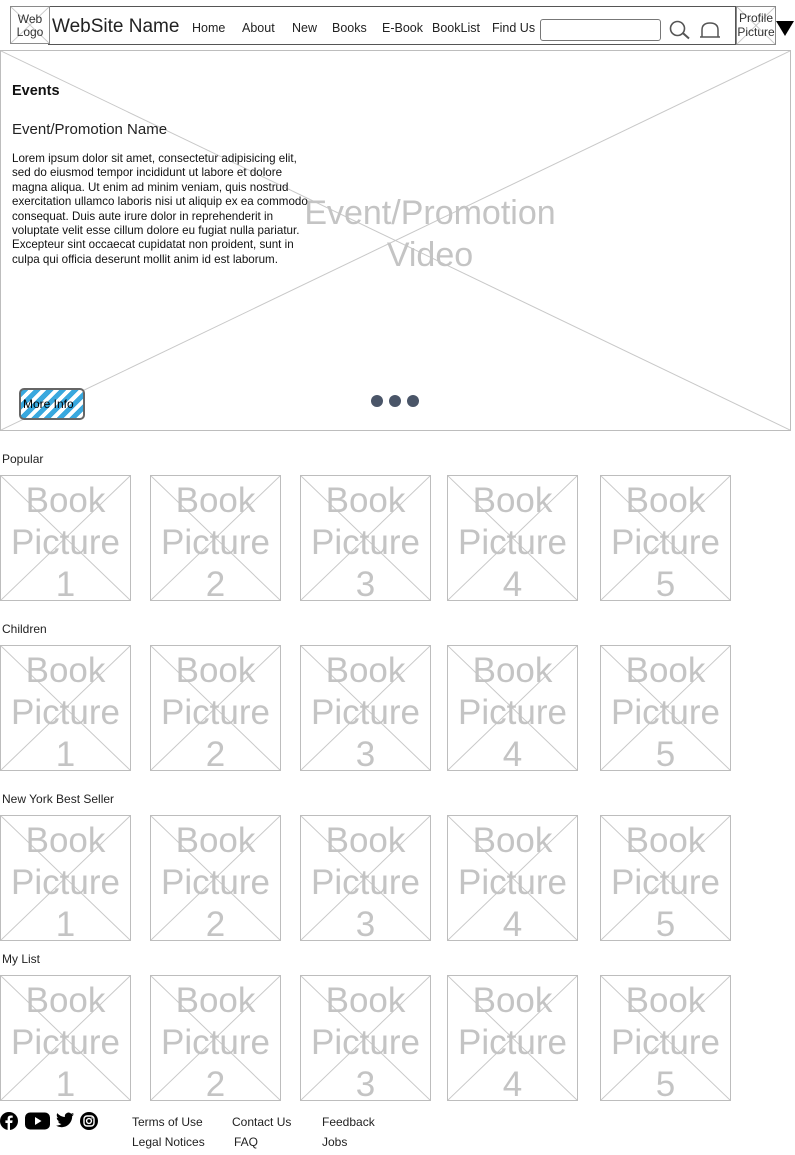  What do you see at coordinates (21, 959) in the screenshot?
I see `section-title: My List` at bounding box center [21, 959].